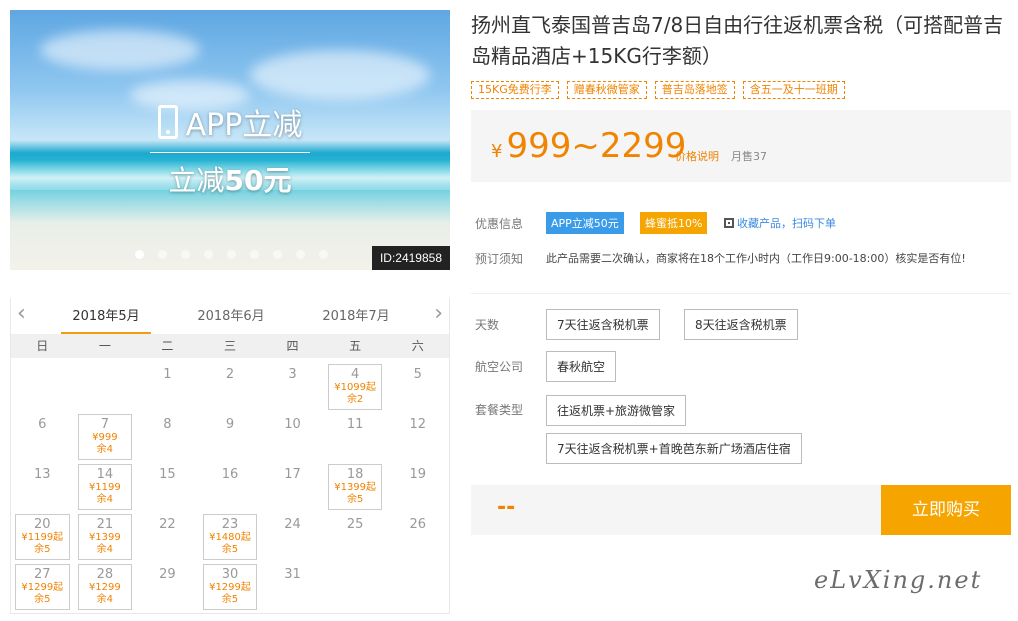  Describe the element at coordinates (946, 510) in the screenshot. I see `buy-now-button: 立即购买` at that location.